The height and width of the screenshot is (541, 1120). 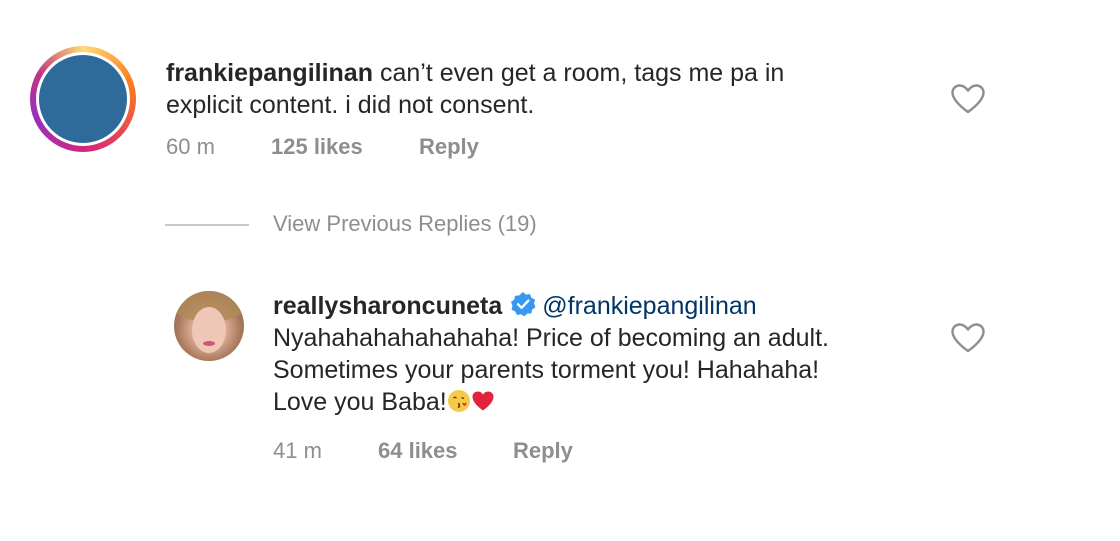 I want to click on view-previous-replies-link: View Previous Replies (19), so click(x=405, y=224).